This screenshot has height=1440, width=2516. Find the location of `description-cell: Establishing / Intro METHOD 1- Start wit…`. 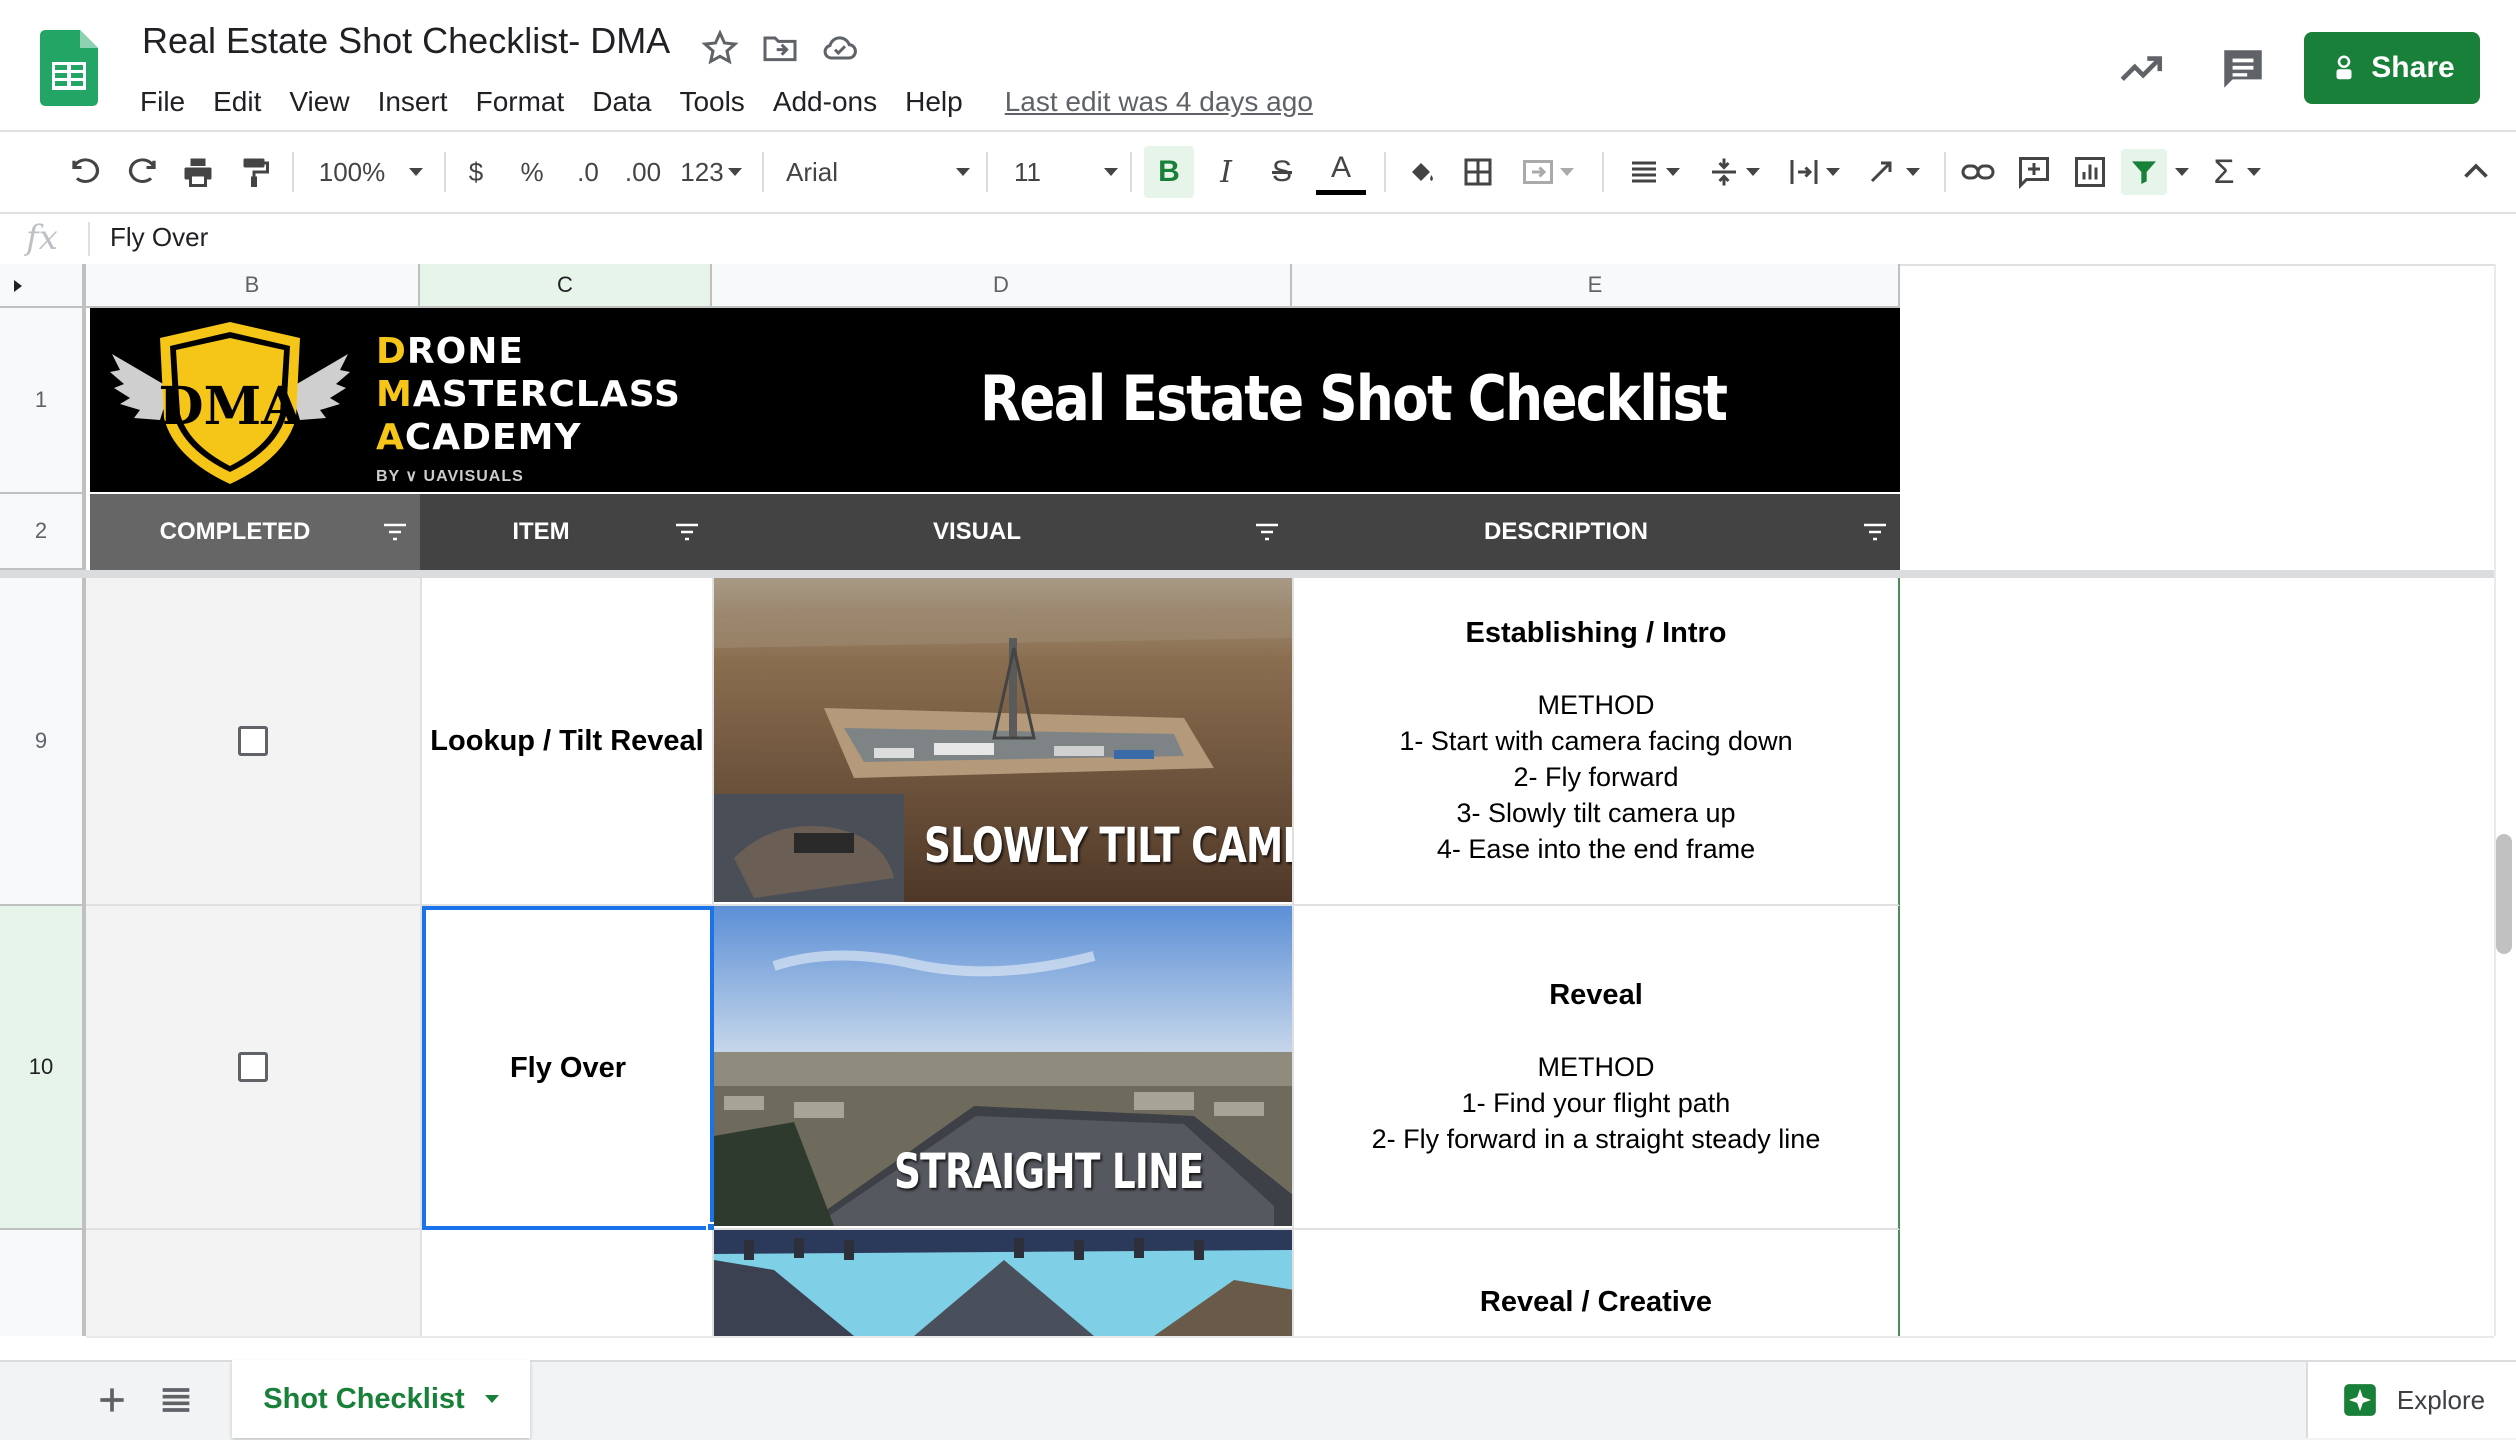

description-cell: Establishing / Intro METHOD 1- Start wit… is located at coordinates (1597, 742).